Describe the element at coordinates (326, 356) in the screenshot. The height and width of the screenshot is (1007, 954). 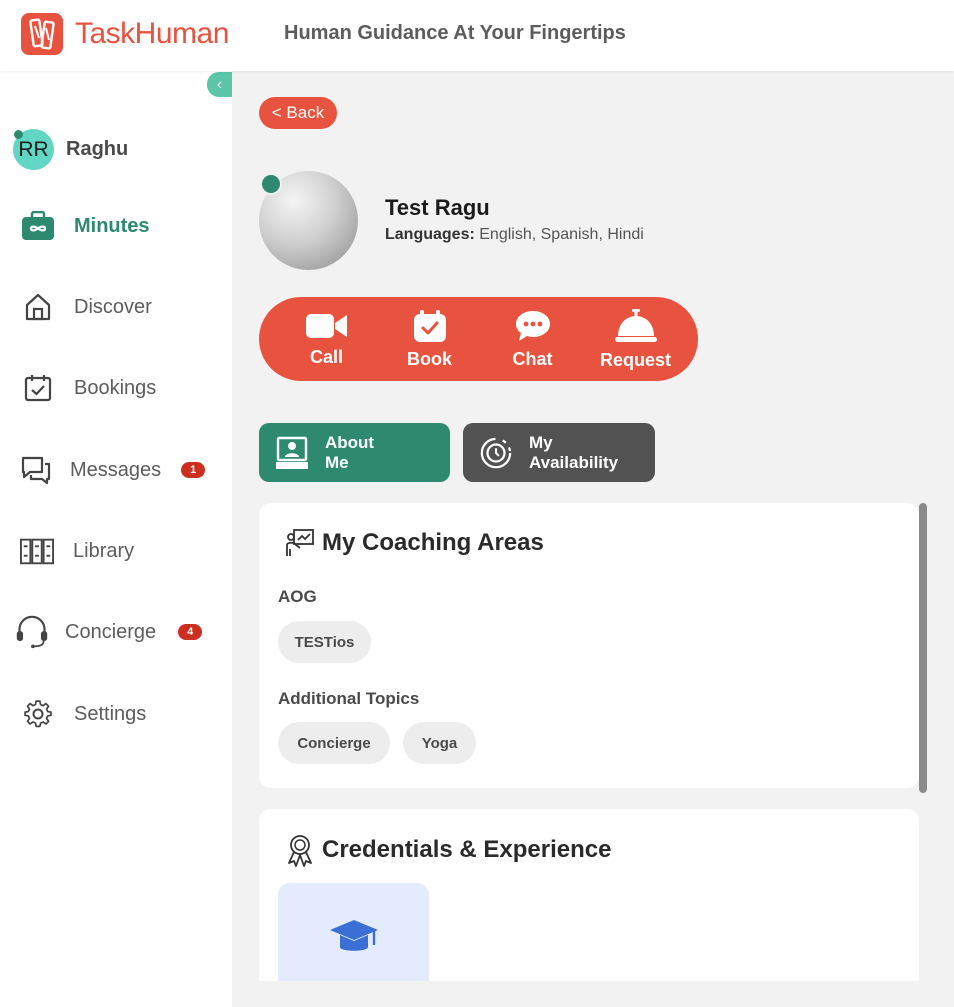
I see `call-label: Call` at that location.